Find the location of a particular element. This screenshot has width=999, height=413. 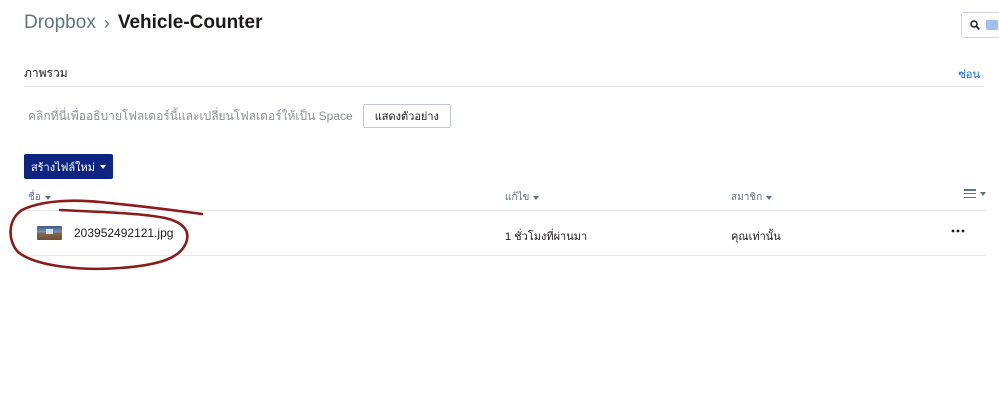

show-example-button: แสดงตัวอย่าง is located at coordinates (406, 116).